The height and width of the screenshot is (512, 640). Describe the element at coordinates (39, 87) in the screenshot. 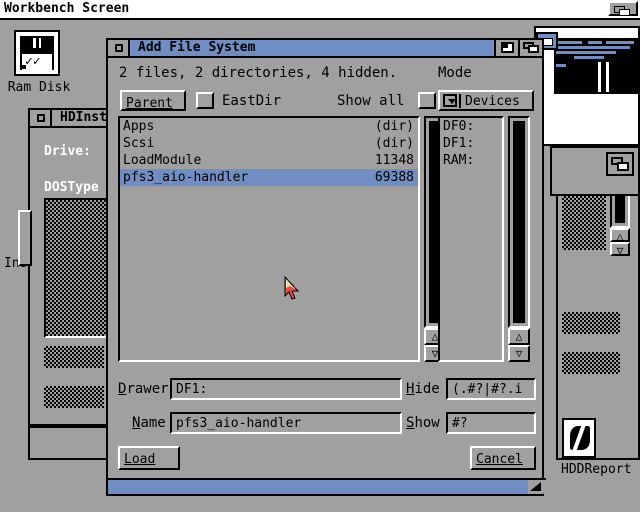

I see `desktop-icon-label: Ram Disk` at that location.